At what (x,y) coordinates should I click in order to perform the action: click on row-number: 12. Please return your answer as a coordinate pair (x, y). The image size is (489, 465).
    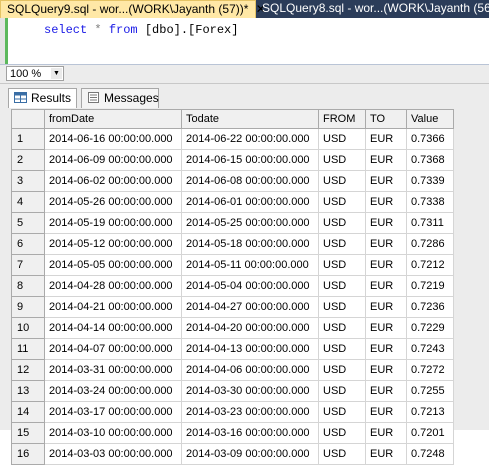
    Looking at the image, I should click on (28, 370).